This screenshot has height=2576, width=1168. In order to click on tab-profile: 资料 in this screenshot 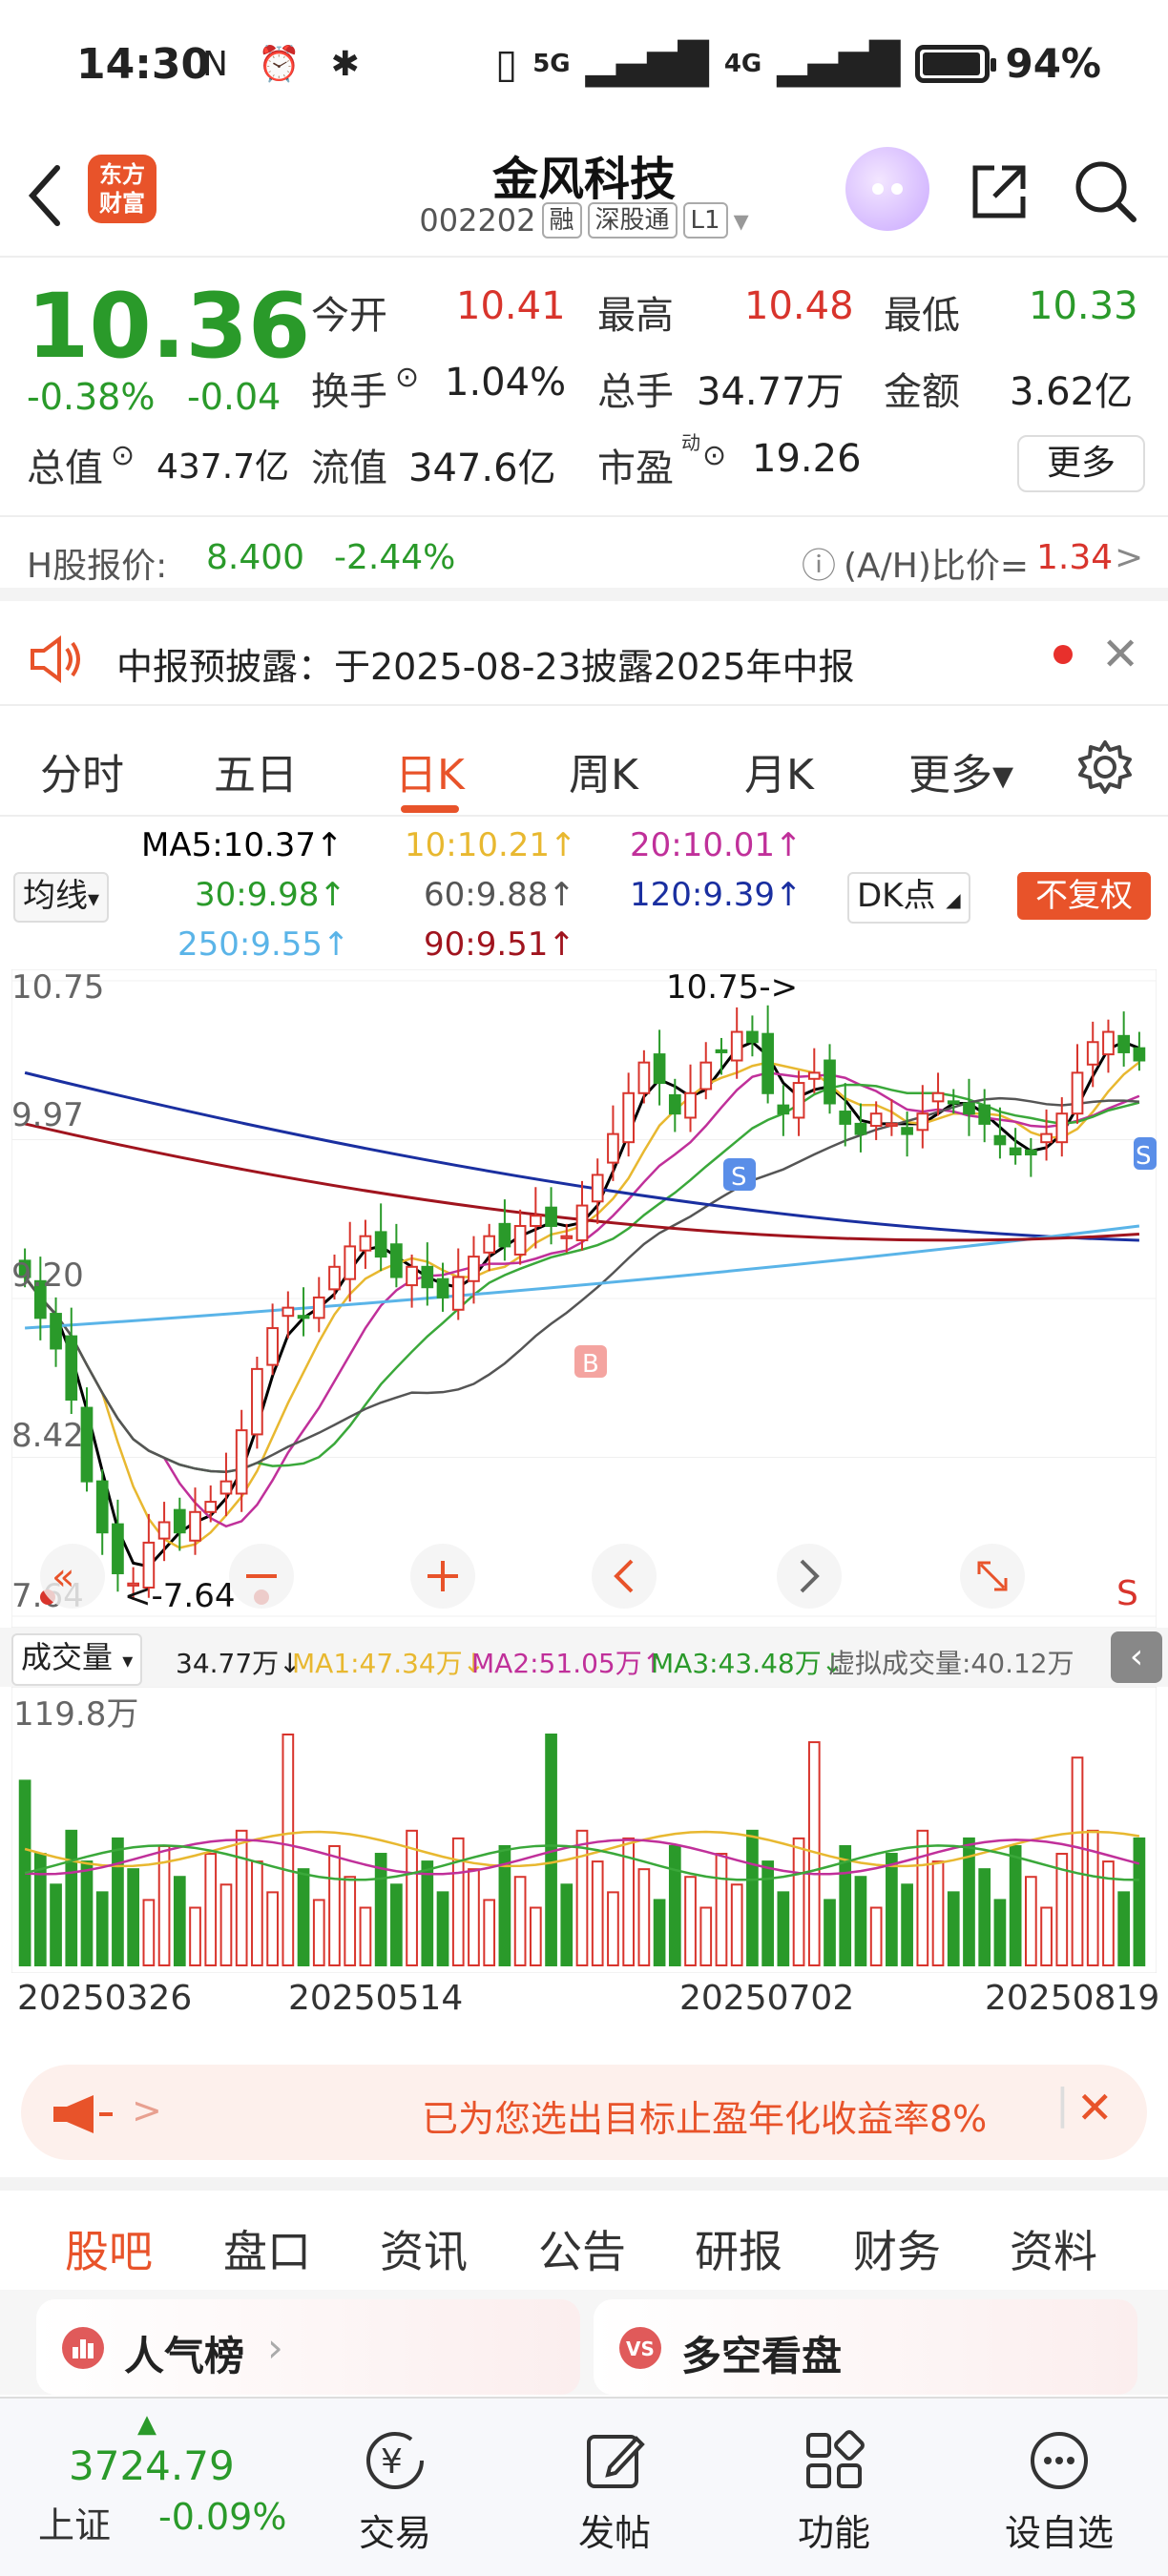, I will do `click(1054, 2248)`.